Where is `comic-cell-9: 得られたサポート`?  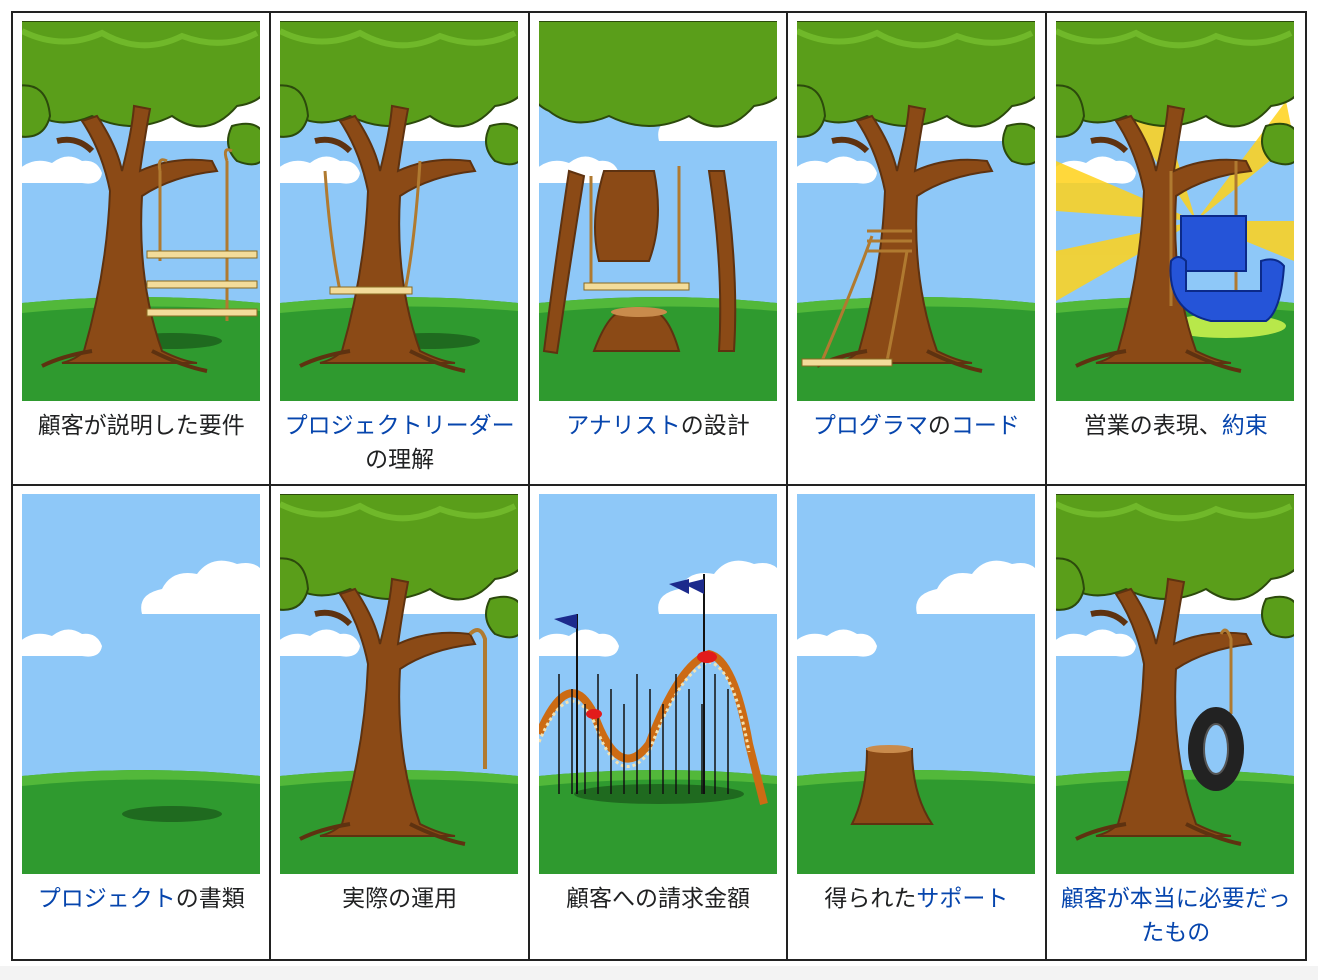
comic-cell-9: 得られたサポート is located at coordinates (917, 722).